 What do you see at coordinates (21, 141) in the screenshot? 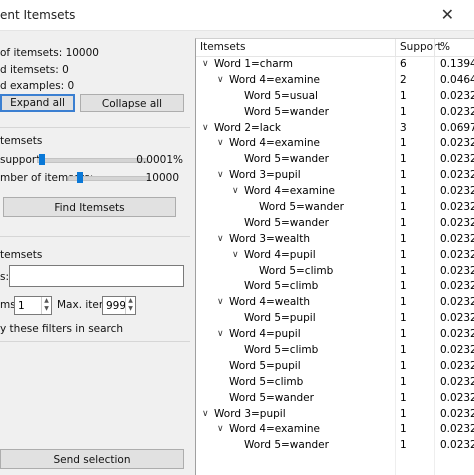
I see `find-section-title: temsets` at bounding box center [21, 141].